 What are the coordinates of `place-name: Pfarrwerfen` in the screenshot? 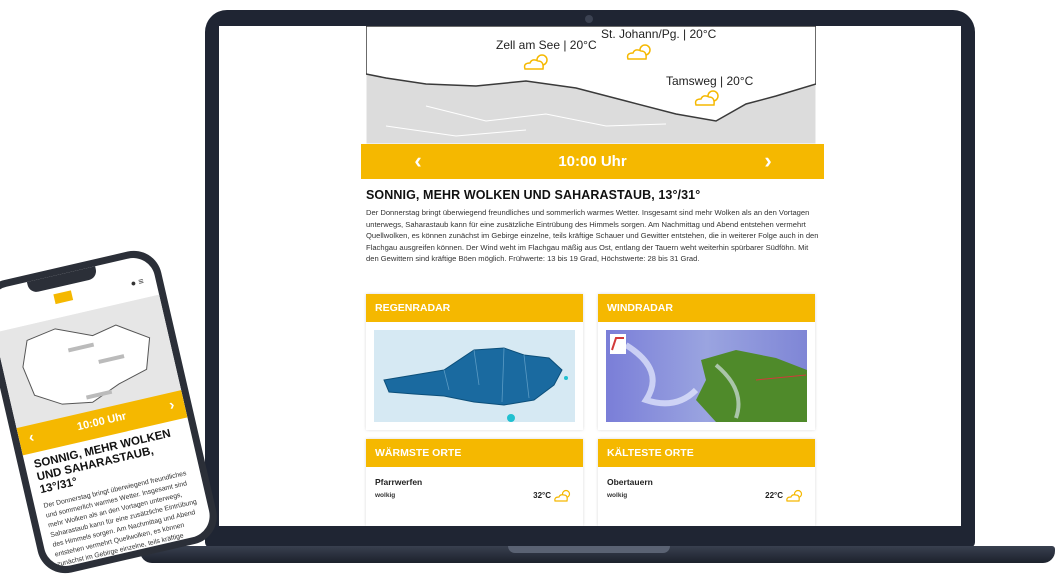 It's located at (399, 482).